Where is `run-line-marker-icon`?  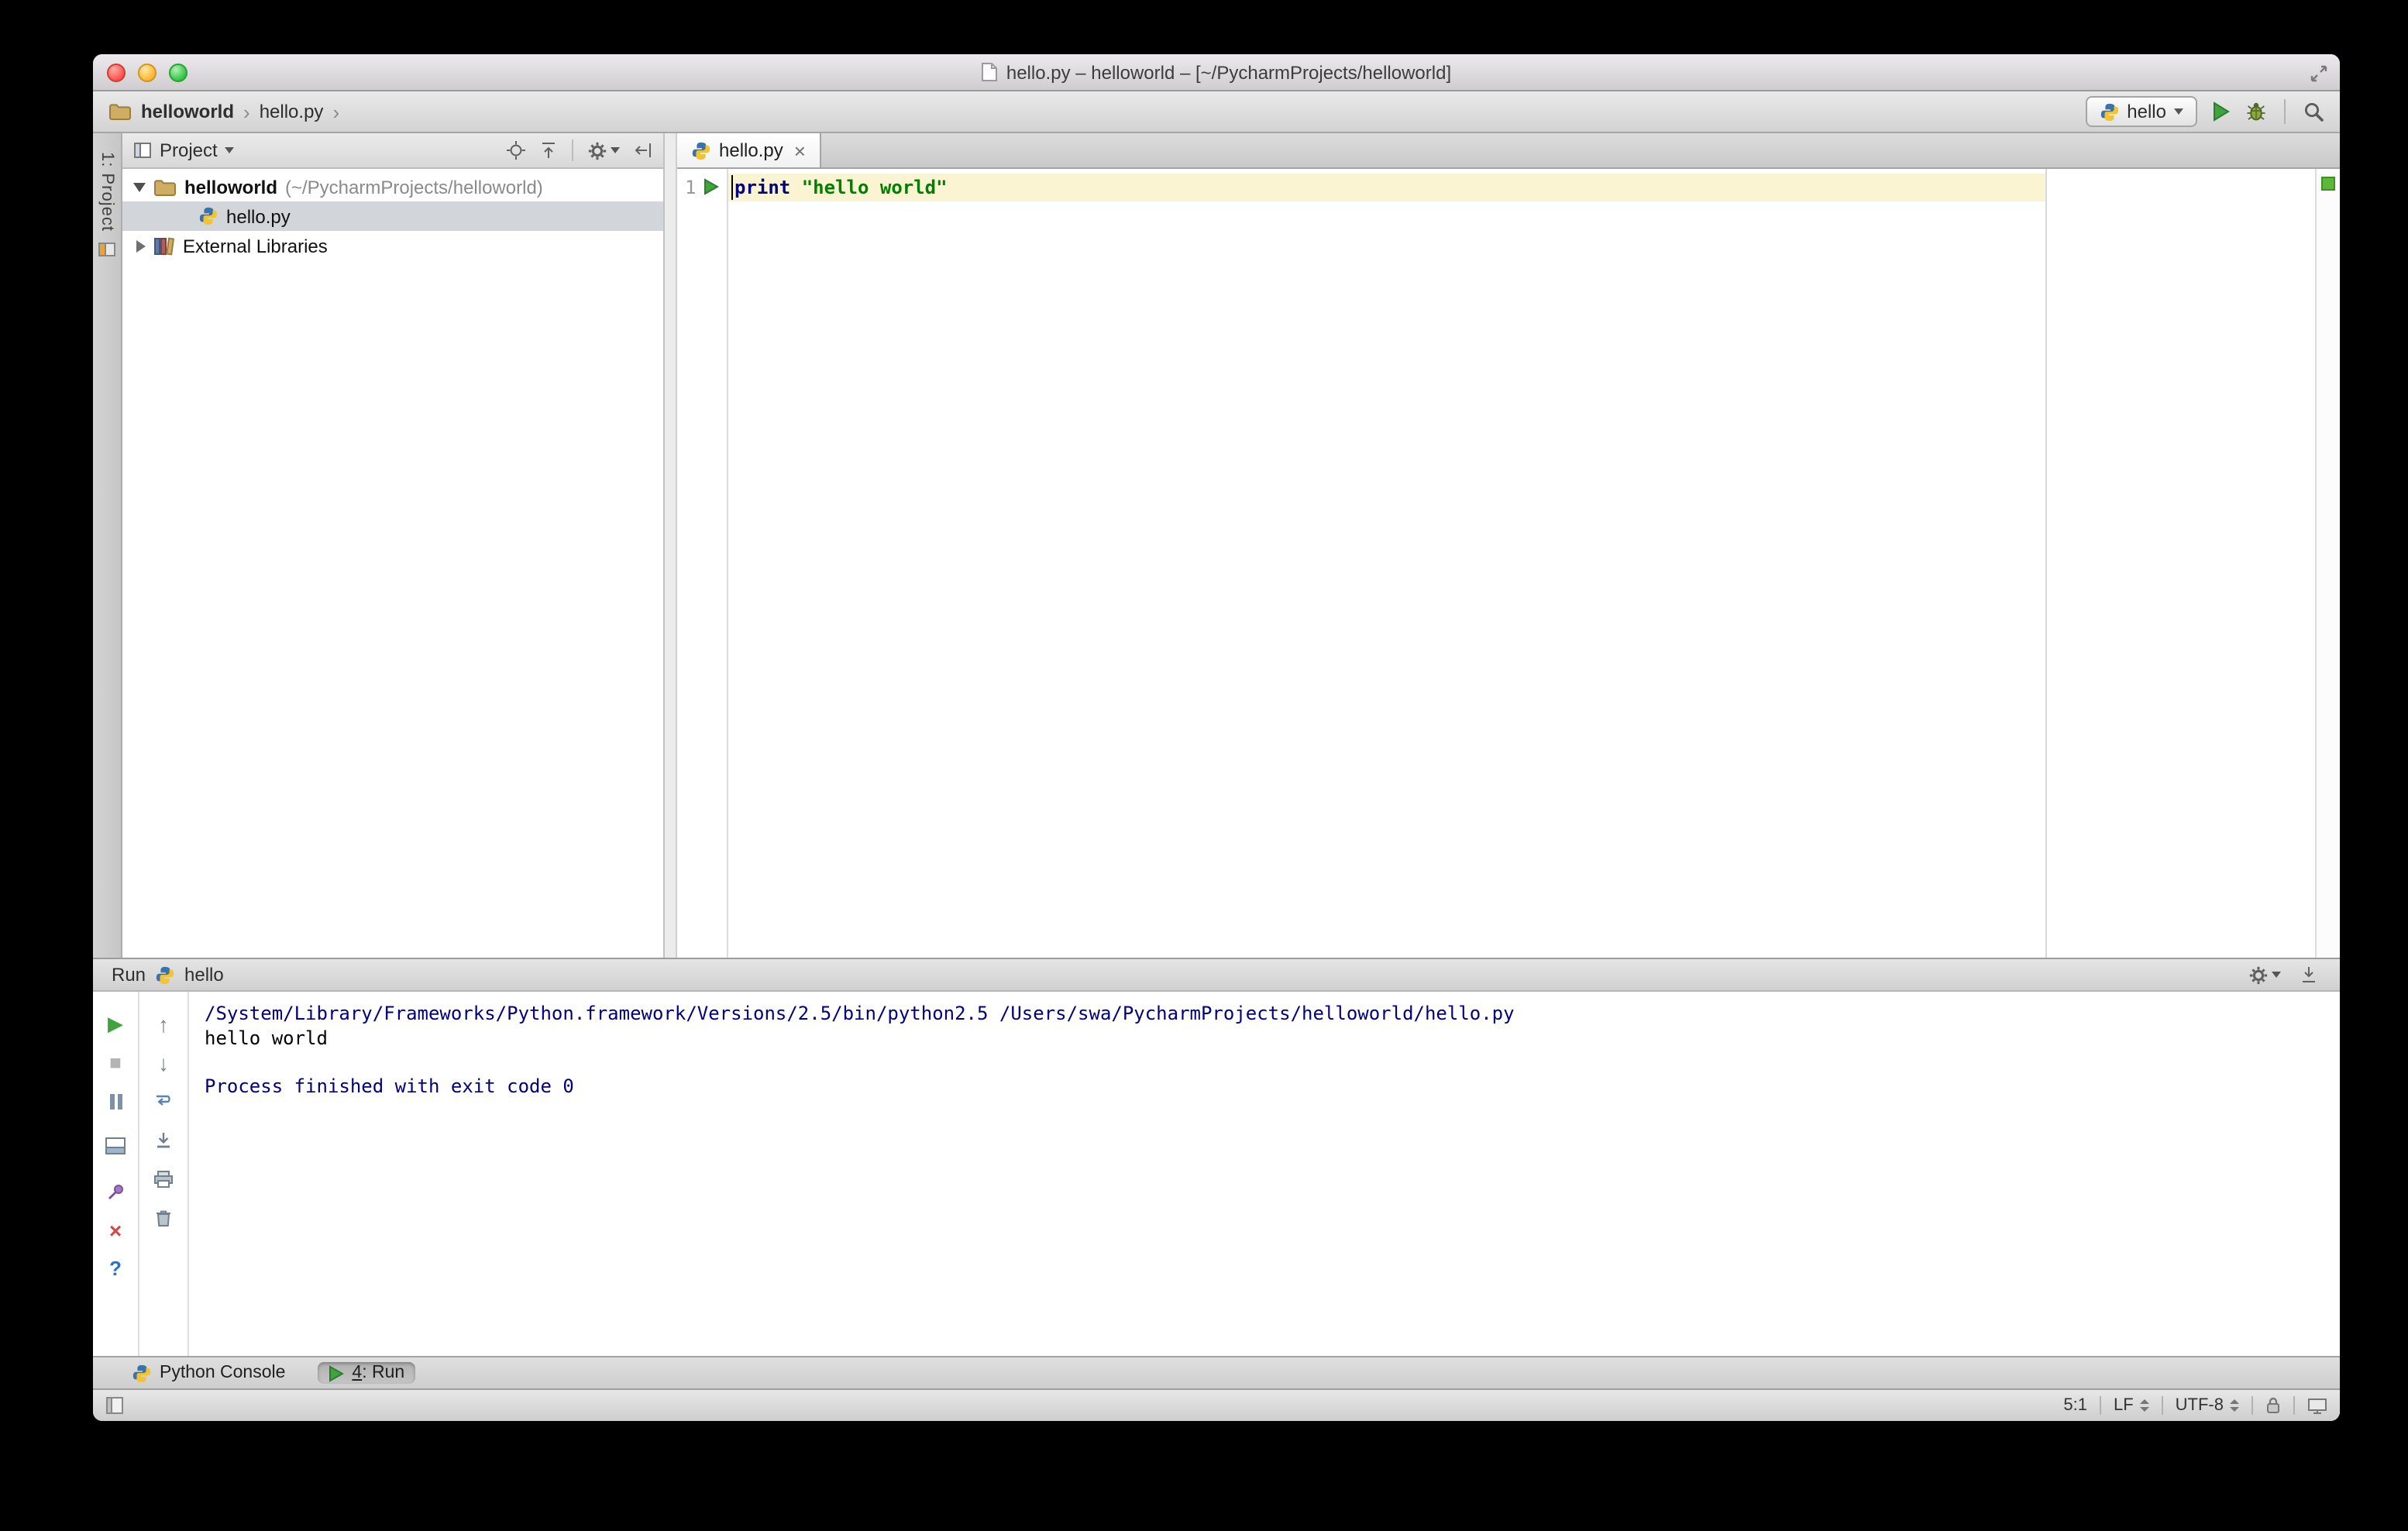 run-line-marker-icon is located at coordinates (711, 186).